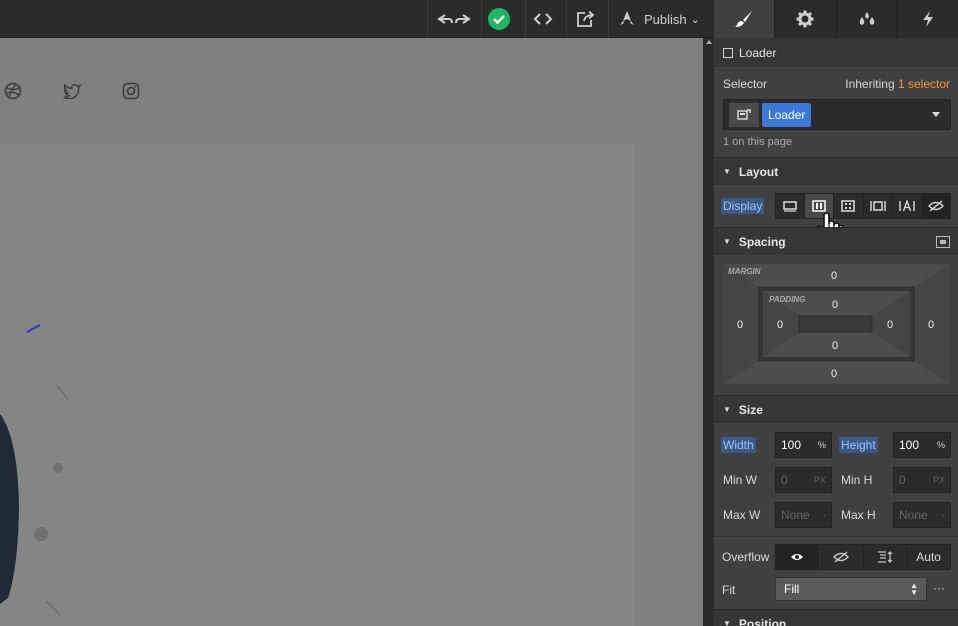  Describe the element at coordinates (543, 19) in the screenshot. I see `code-icon` at that location.